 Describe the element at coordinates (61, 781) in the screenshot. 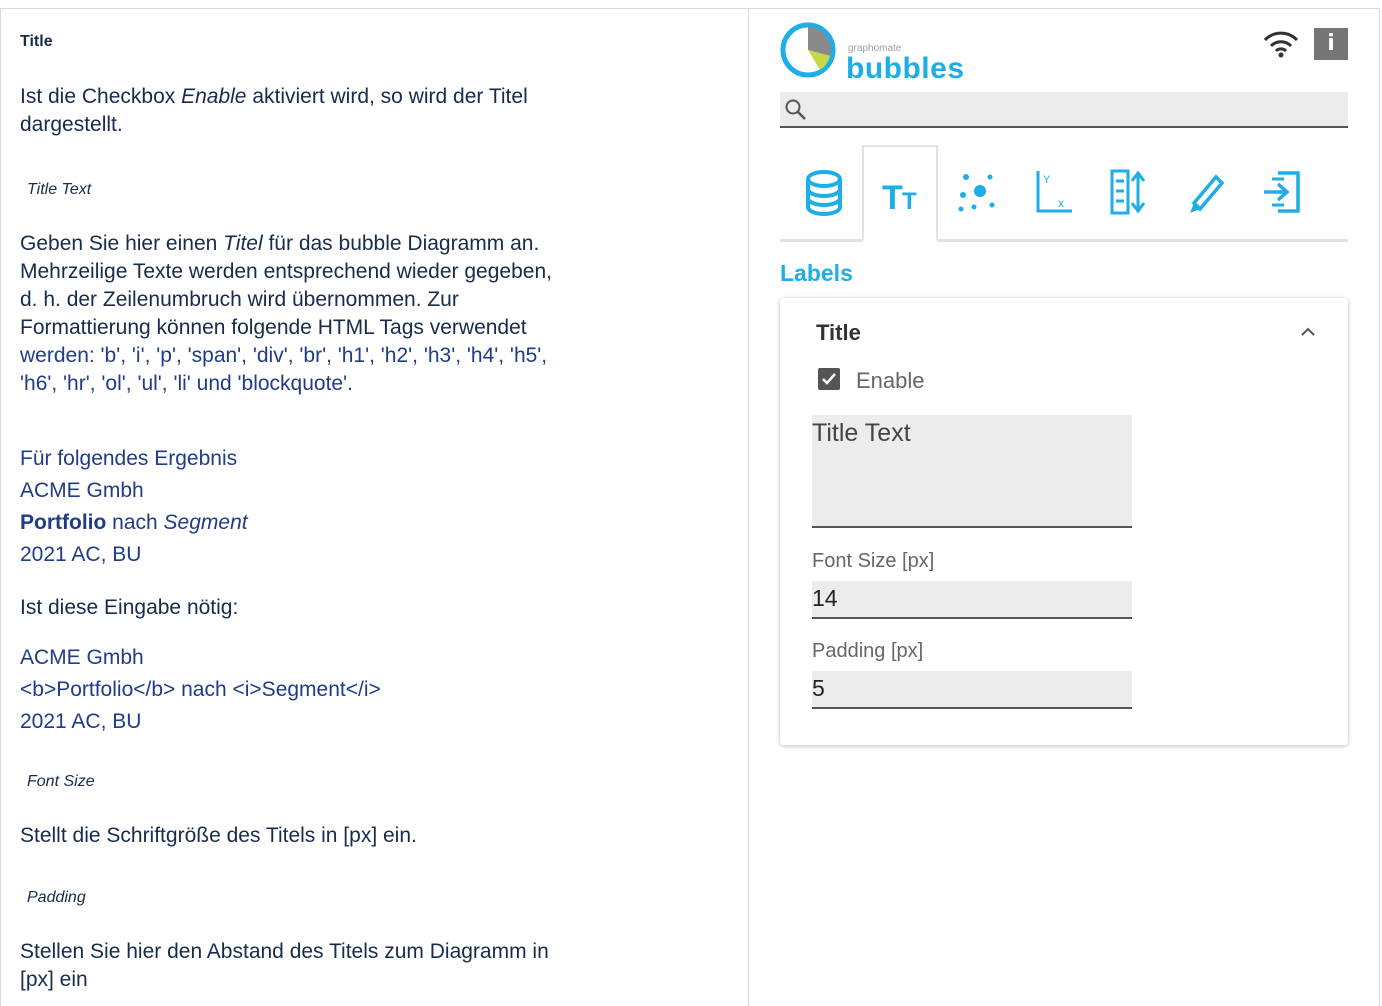

I see `font-size-heading: Font Size` at that location.